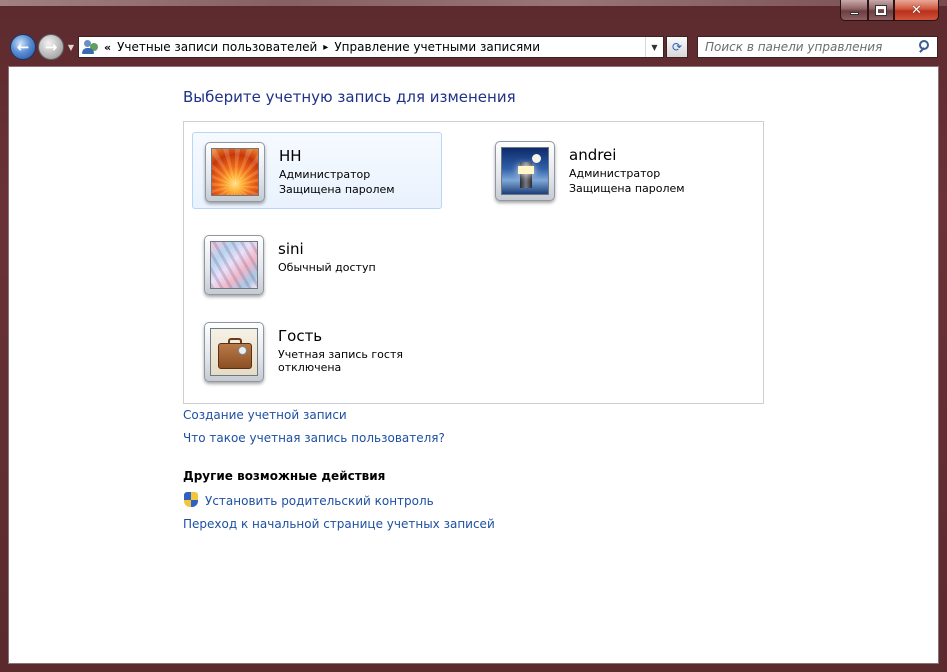  Describe the element at coordinates (854, 10) in the screenshot. I see `minimize-button` at that location.